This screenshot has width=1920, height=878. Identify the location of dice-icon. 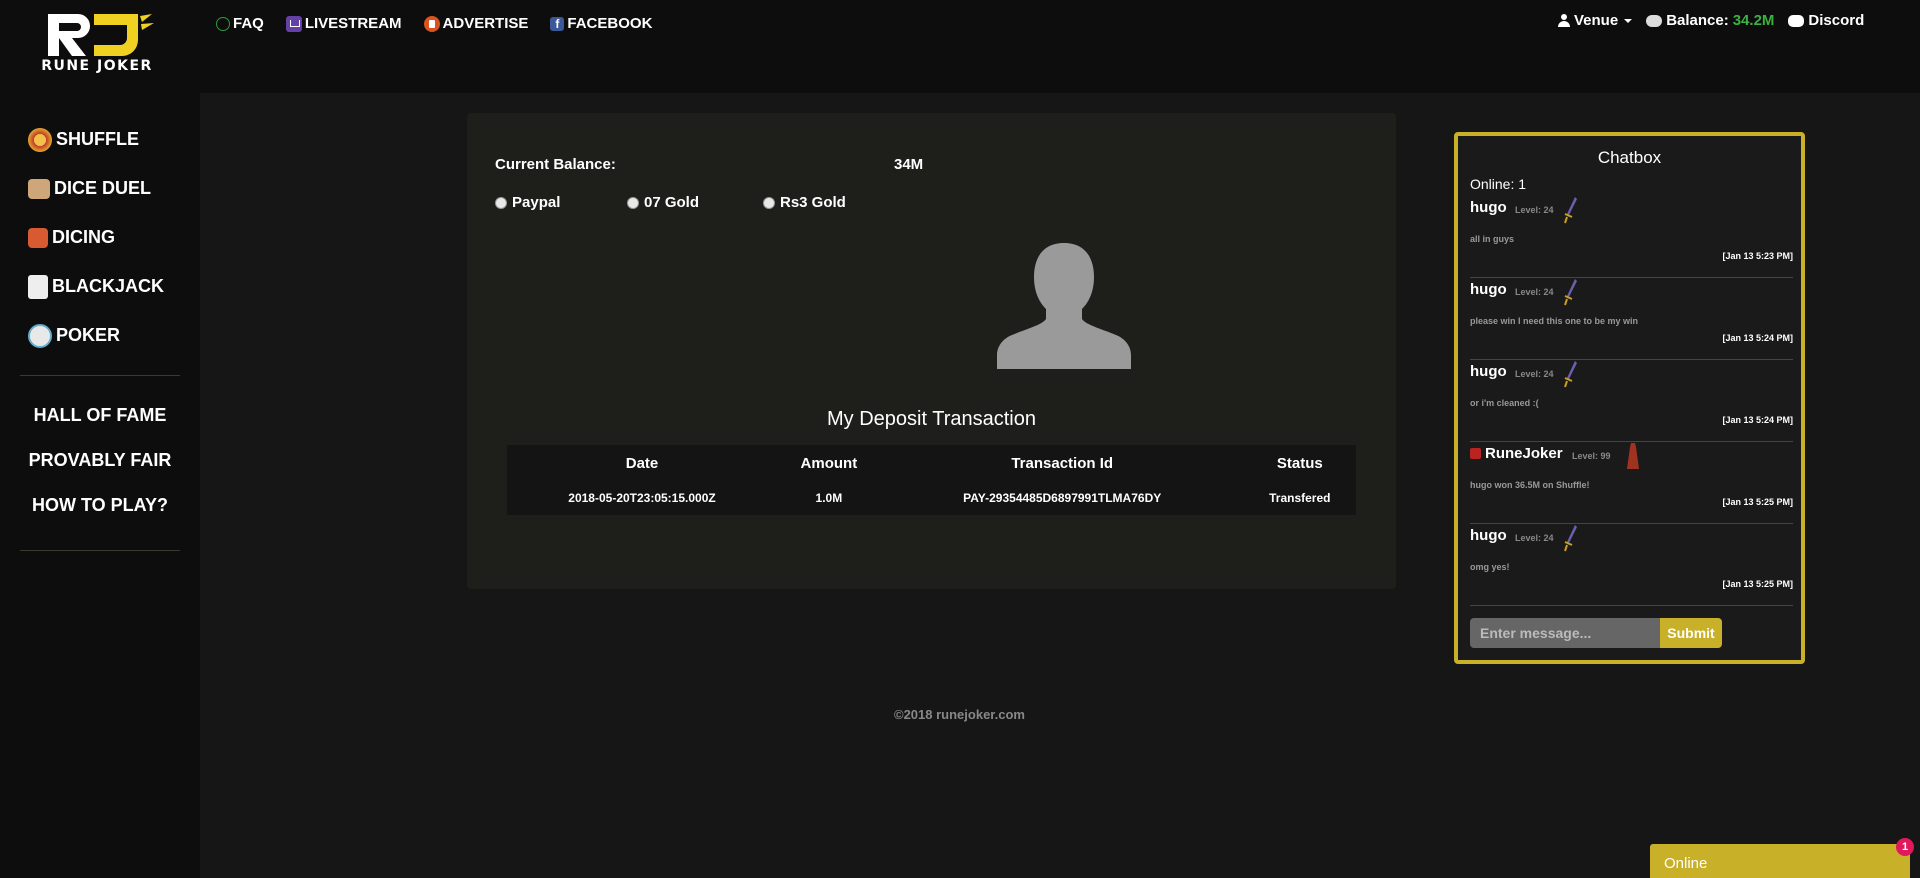
(38, 237).